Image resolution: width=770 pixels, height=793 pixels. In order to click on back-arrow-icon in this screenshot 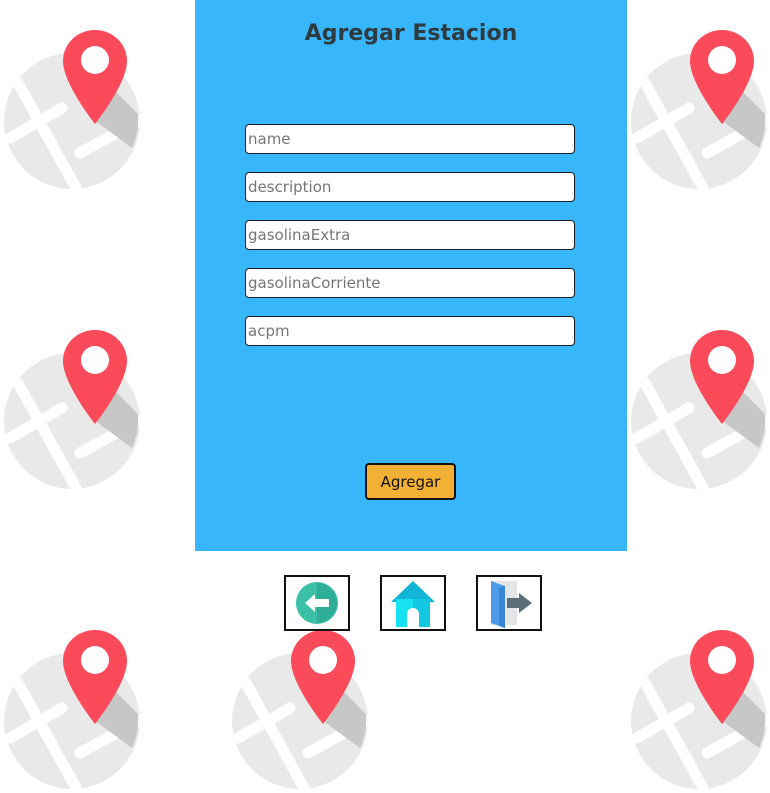, I will do `click(317, 603)`.